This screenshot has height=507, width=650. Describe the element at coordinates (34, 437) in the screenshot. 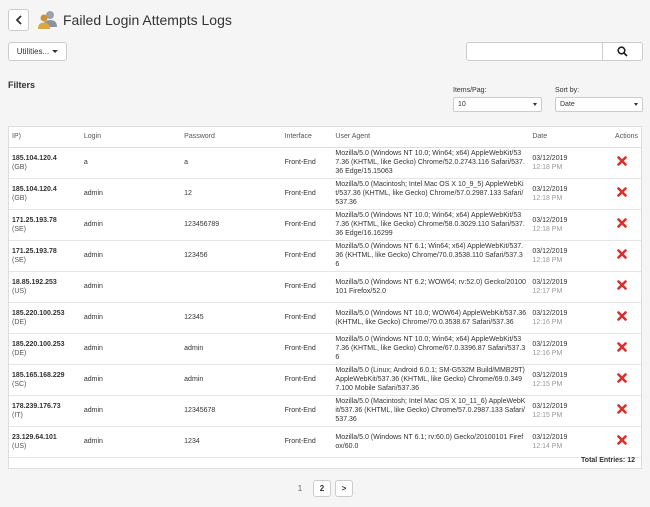

I see `ip-address: 23.129.64.101` at that location.